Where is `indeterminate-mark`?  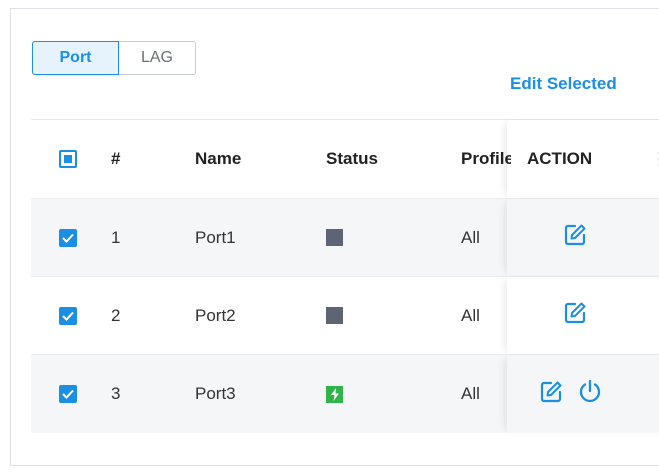
indeterminate-mark is located at coordinates (68, 159).